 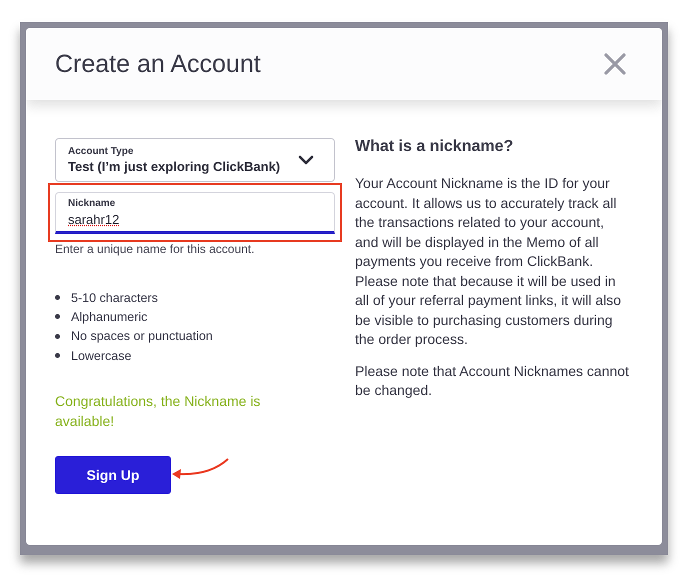 I want to click on rule-text: Alphanumeric, so click(x=109, y=317).